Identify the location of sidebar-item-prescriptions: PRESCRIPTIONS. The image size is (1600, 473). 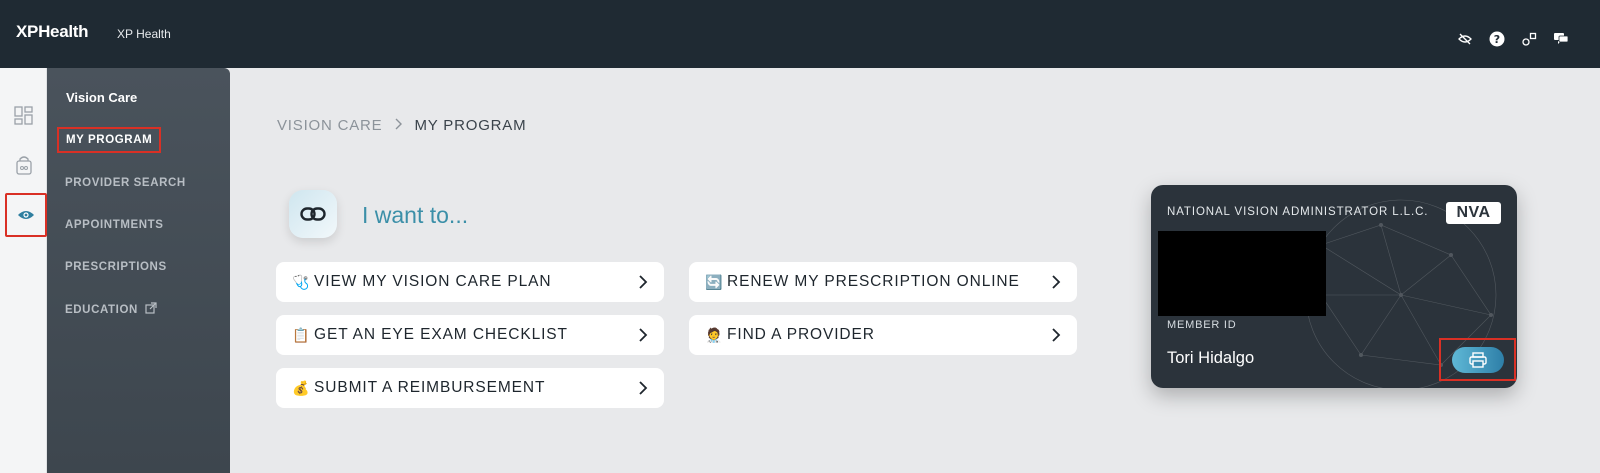
(116, 267).